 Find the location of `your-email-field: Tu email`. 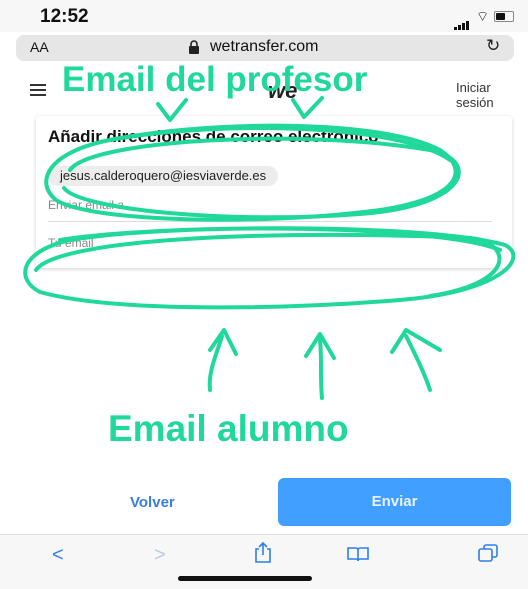

your-email-field: Tu email is located at coordinates (71, 243).